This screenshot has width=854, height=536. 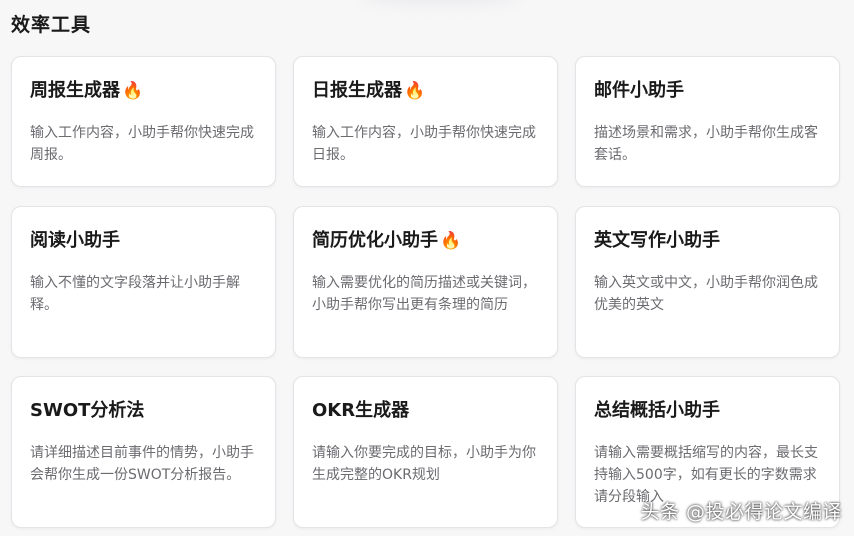 I want to click on tool-card-weekly-report: 周报生成器 🔥 输入工作内容，小助手帮你快速完成周报。, so click(x=143, y=121).